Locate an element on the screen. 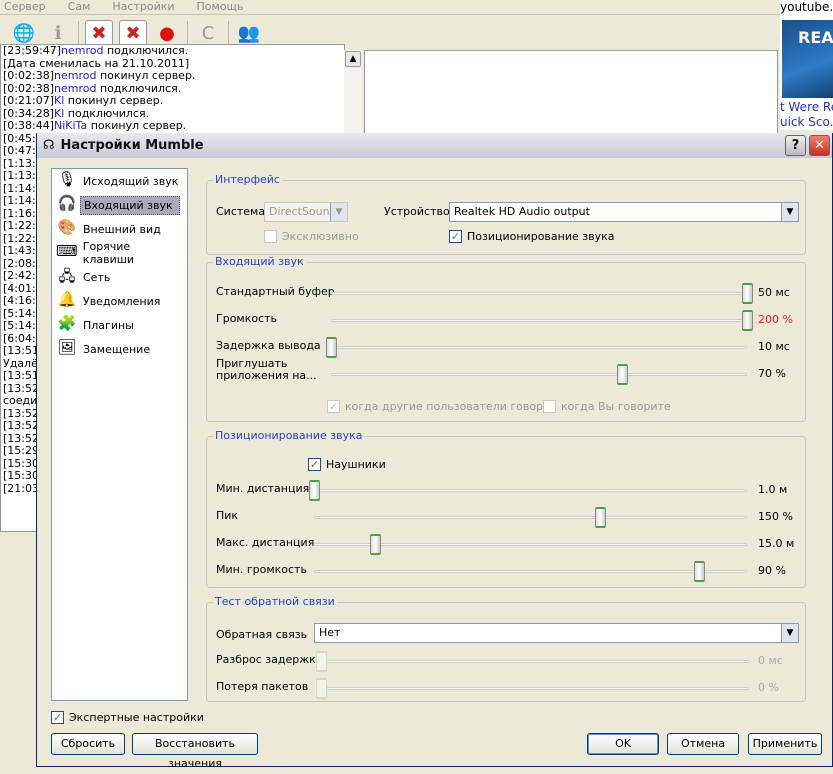 Image resolution: width=833 pixels, height=774 pixels. checkbox-box is located at coordinates (270, 236).